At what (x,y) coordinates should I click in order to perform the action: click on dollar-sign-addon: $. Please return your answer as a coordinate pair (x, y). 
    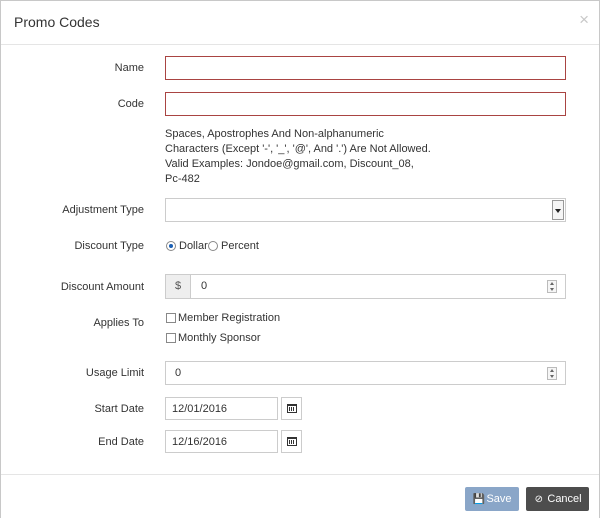
    Looking at the image, I should click on (178, 286).